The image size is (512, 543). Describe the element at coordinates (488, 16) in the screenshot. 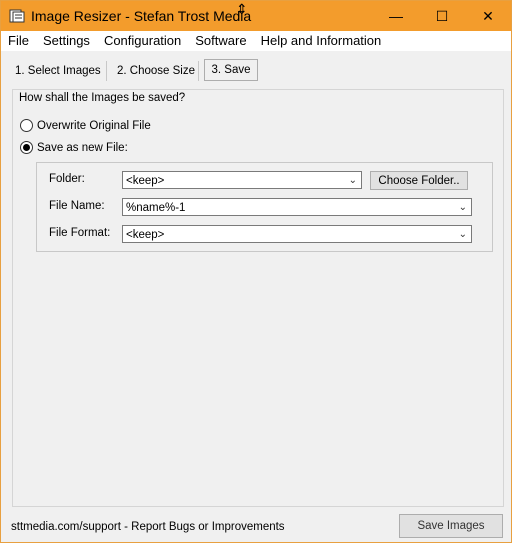

I see `close-button: ✕` at that location.